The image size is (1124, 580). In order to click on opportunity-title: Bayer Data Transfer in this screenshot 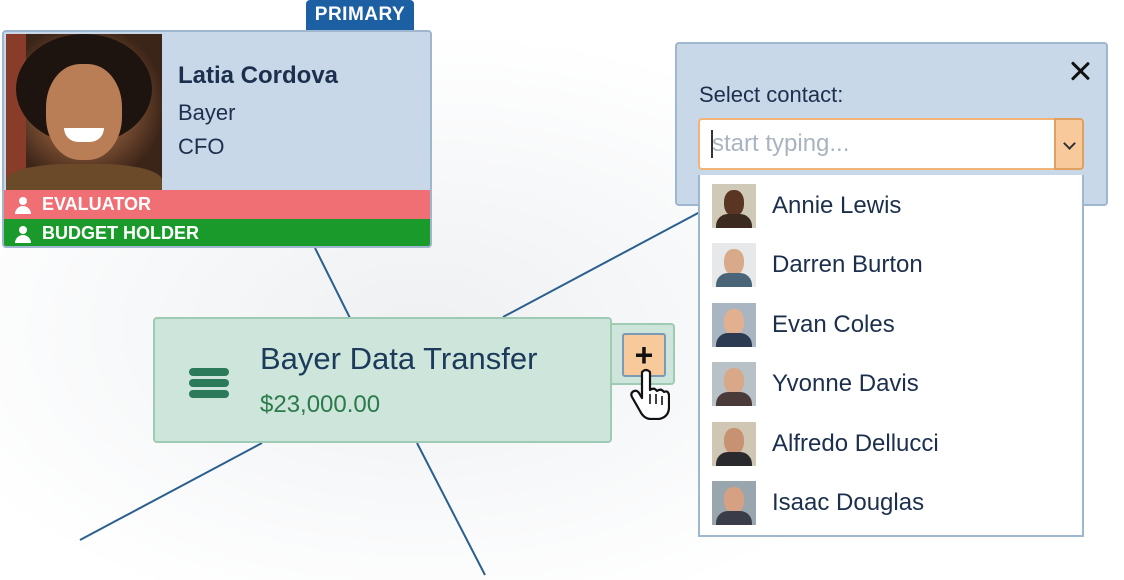, I will do `click(399, 358)`.